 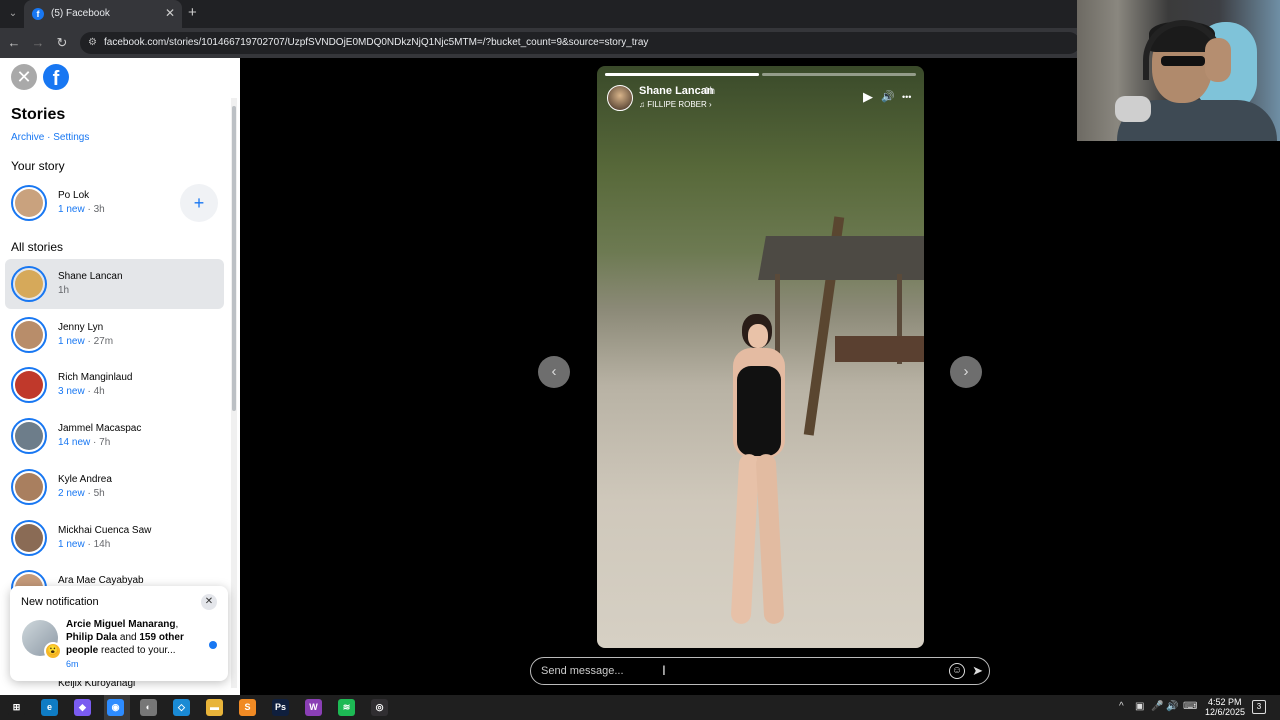 What do you see at coordinates (105, 530) in the screenshot?
I see `story-author-name: Mickhai Cuenca Saw` at bounding box center [105, 530].